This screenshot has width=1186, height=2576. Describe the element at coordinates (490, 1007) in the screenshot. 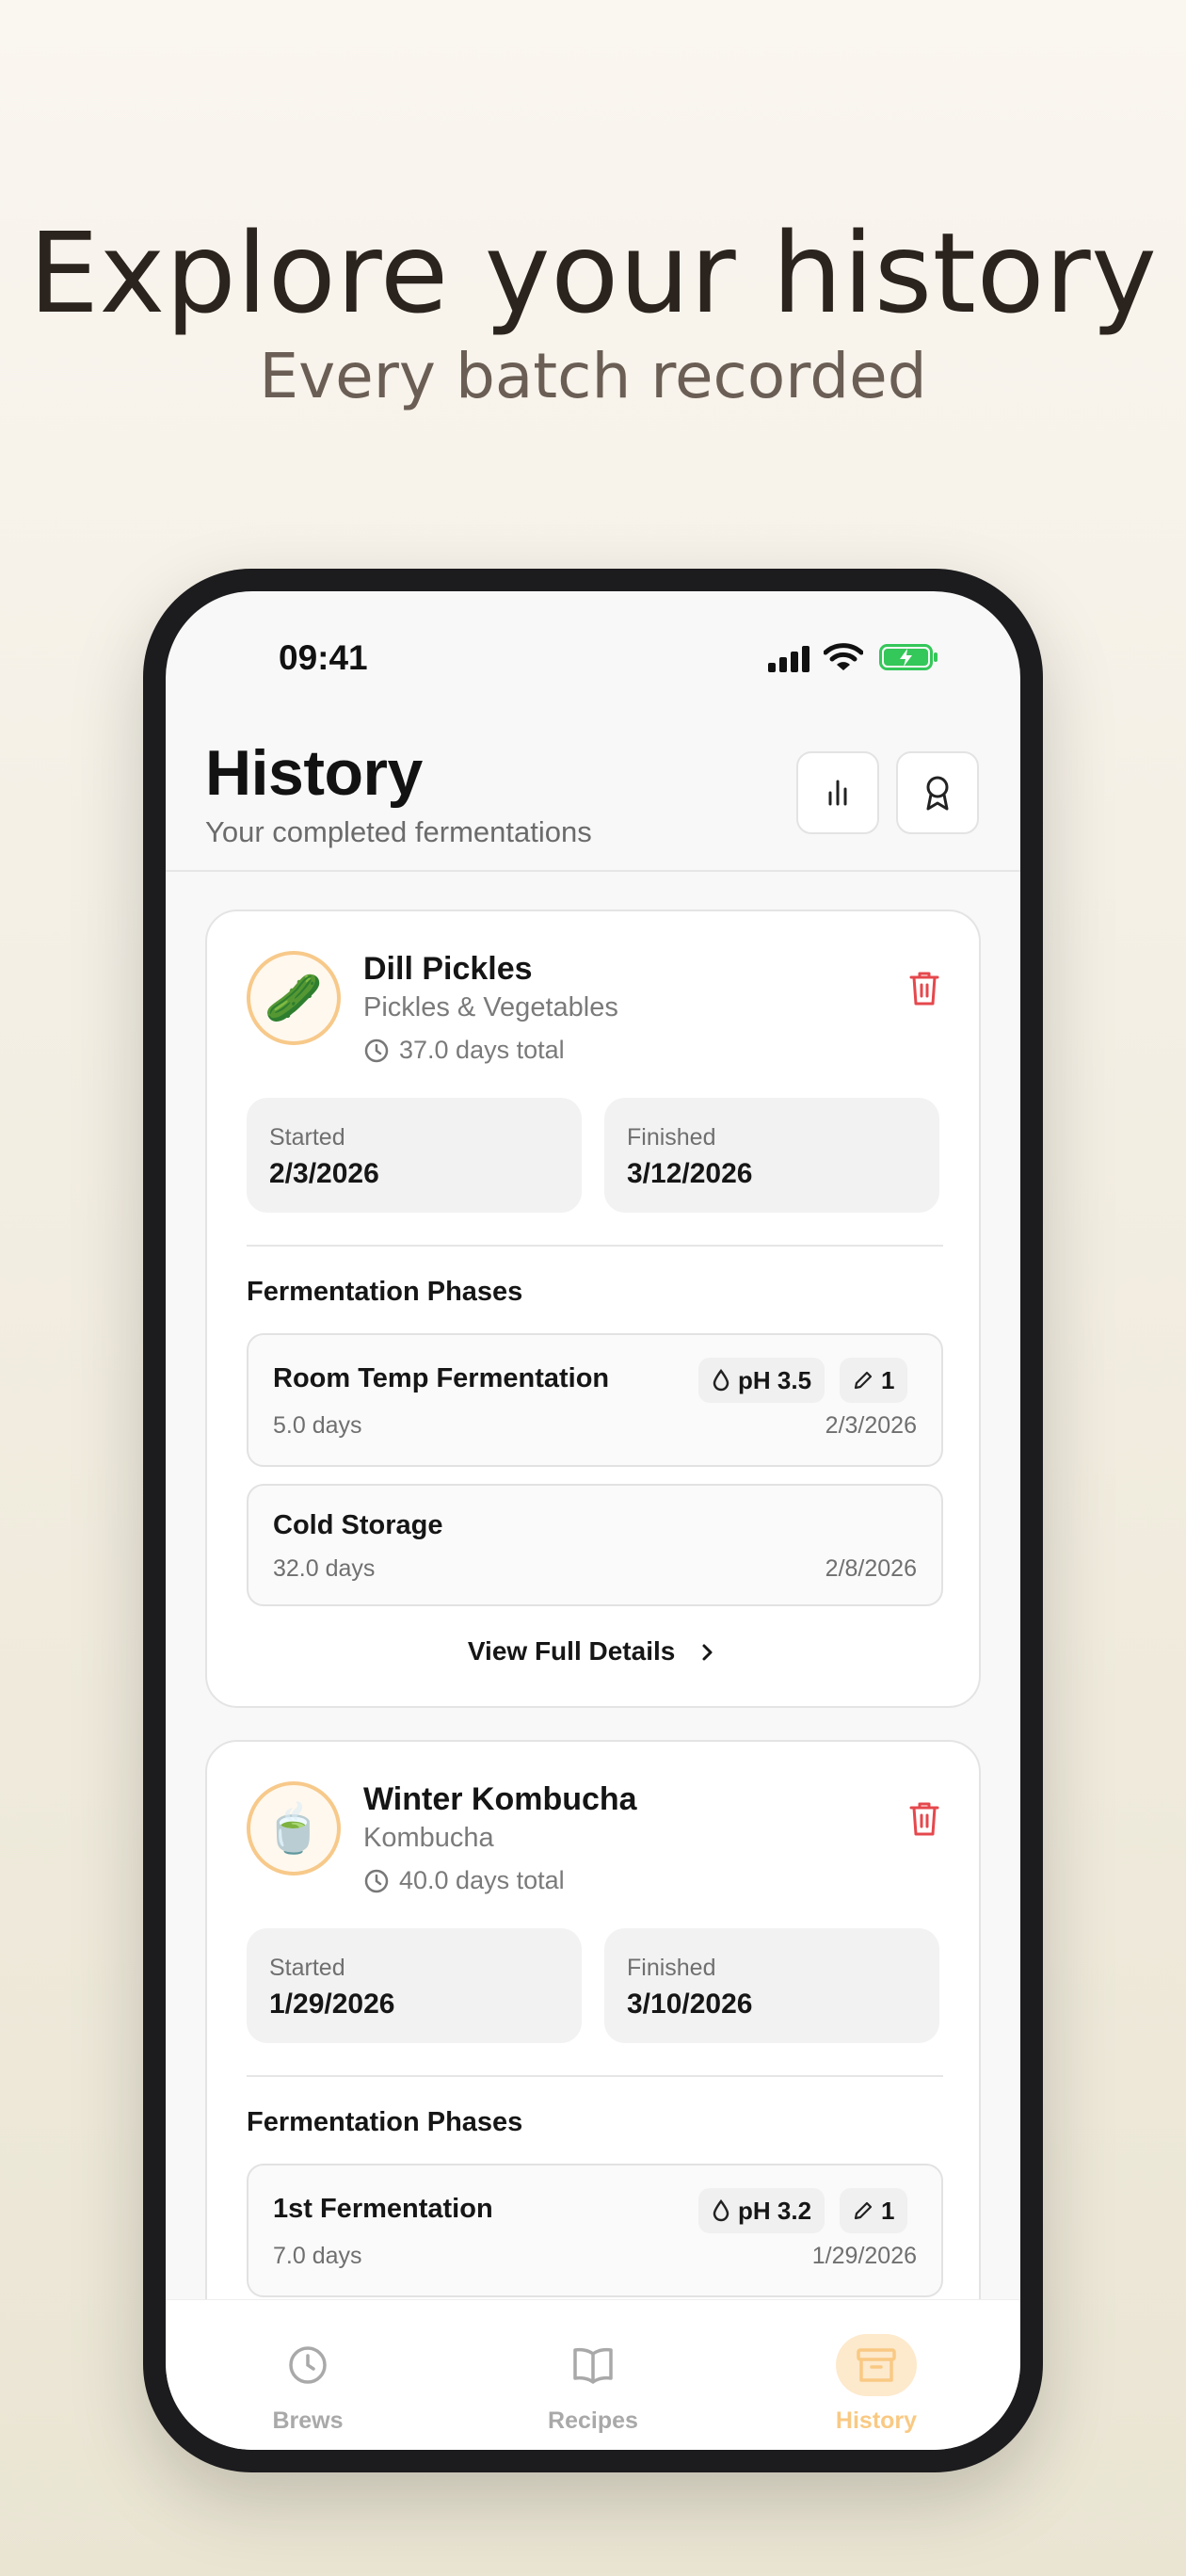

I see `batch-category: Pickles & Vegetables` at that location.